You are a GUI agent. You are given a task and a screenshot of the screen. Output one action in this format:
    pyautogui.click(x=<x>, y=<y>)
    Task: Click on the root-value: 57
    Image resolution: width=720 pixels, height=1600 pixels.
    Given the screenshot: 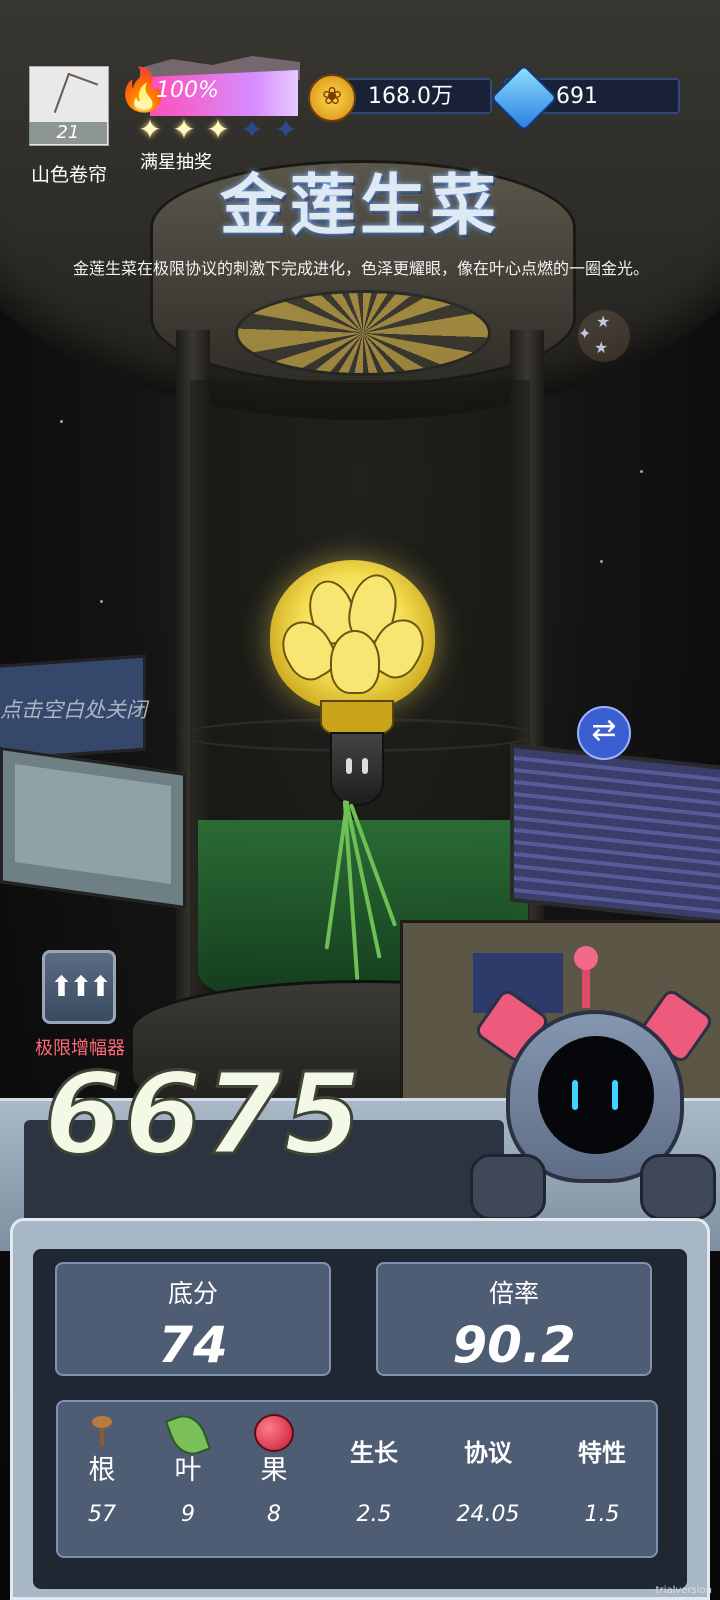 What is the action you would take?
    pyautogui.click(x=102, y=1514)
    